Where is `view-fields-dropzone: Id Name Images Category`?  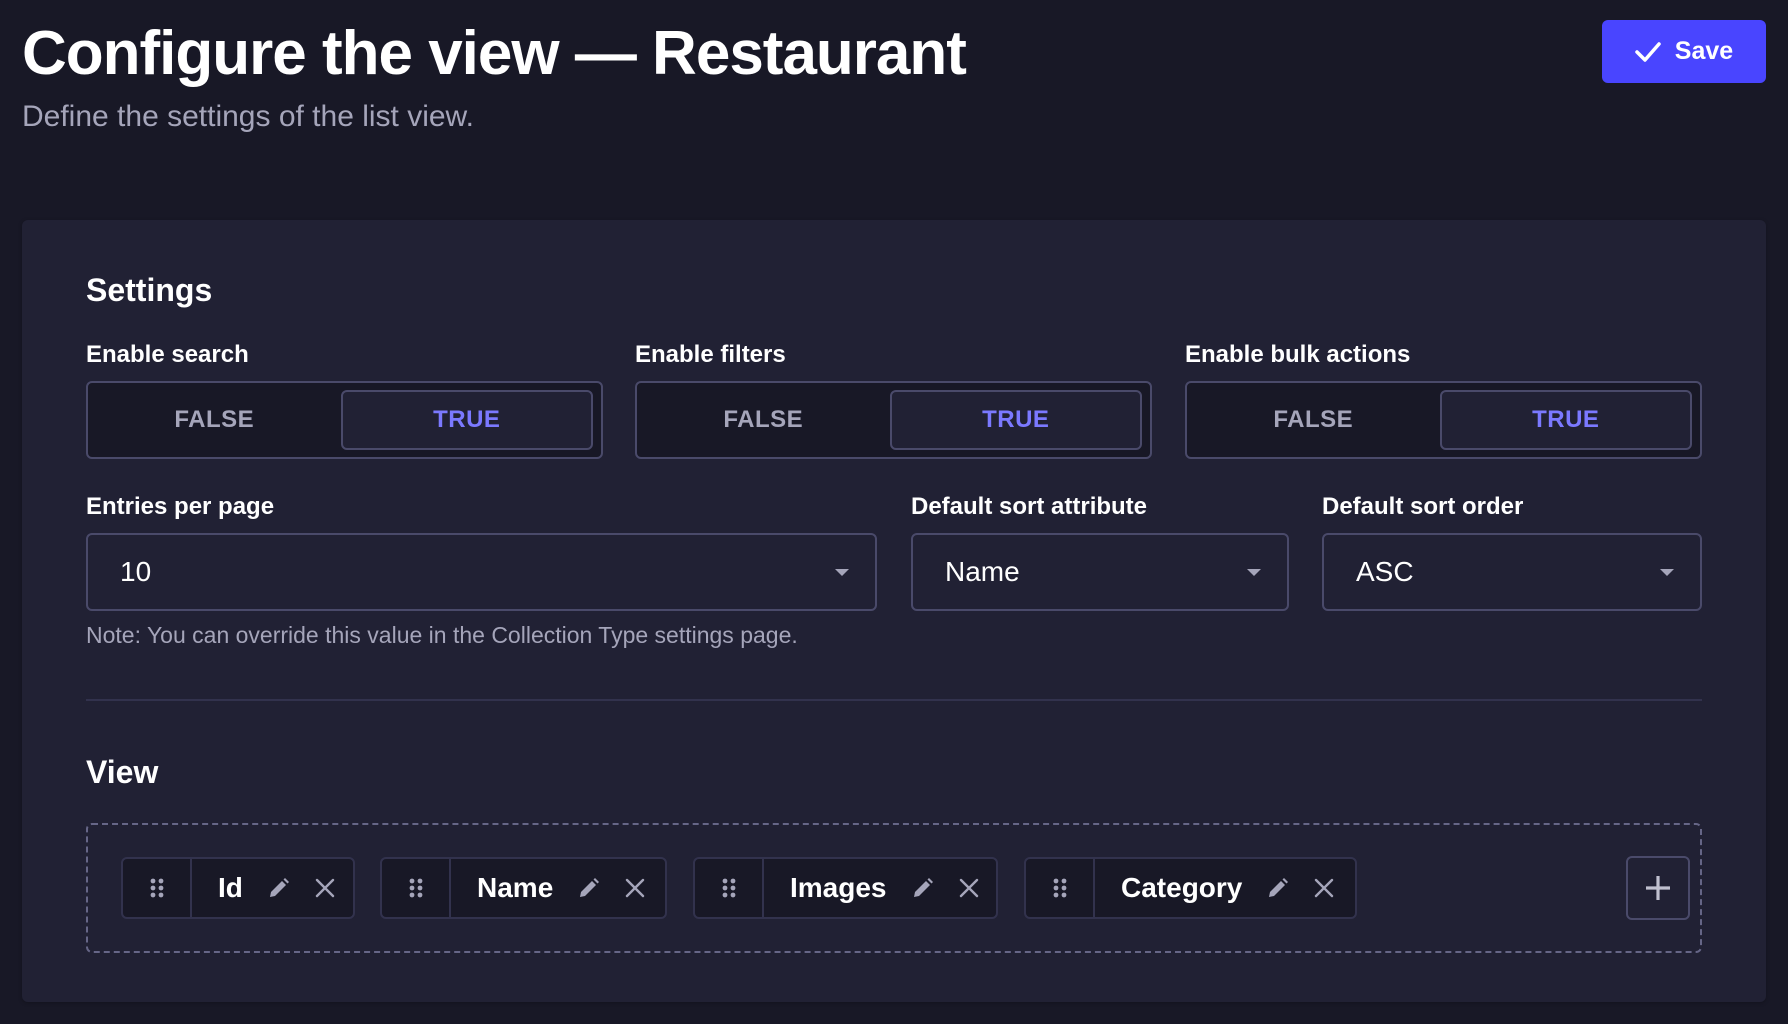 view-fields-dropzone: Id Name Images Category is located at coordinates (894, 888).